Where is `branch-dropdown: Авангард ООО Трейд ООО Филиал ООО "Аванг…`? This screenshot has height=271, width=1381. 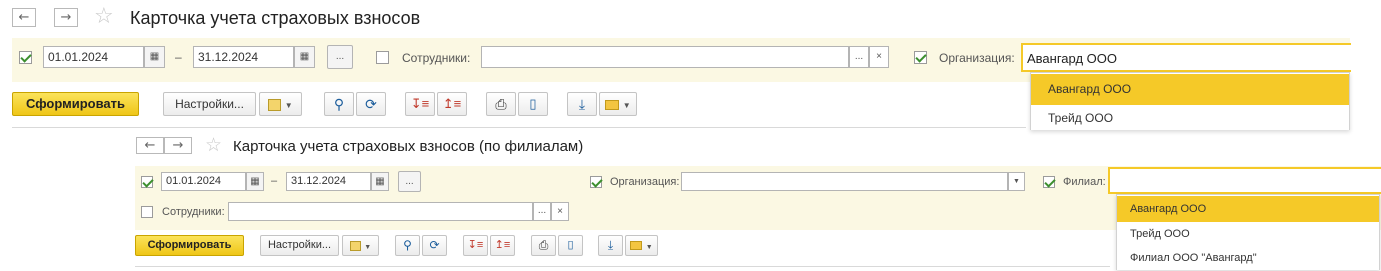
branch-dropdown: Авангард ООО Трейд ООО Филиал ООО "Аванг… is located at coordinates (1248, 232).